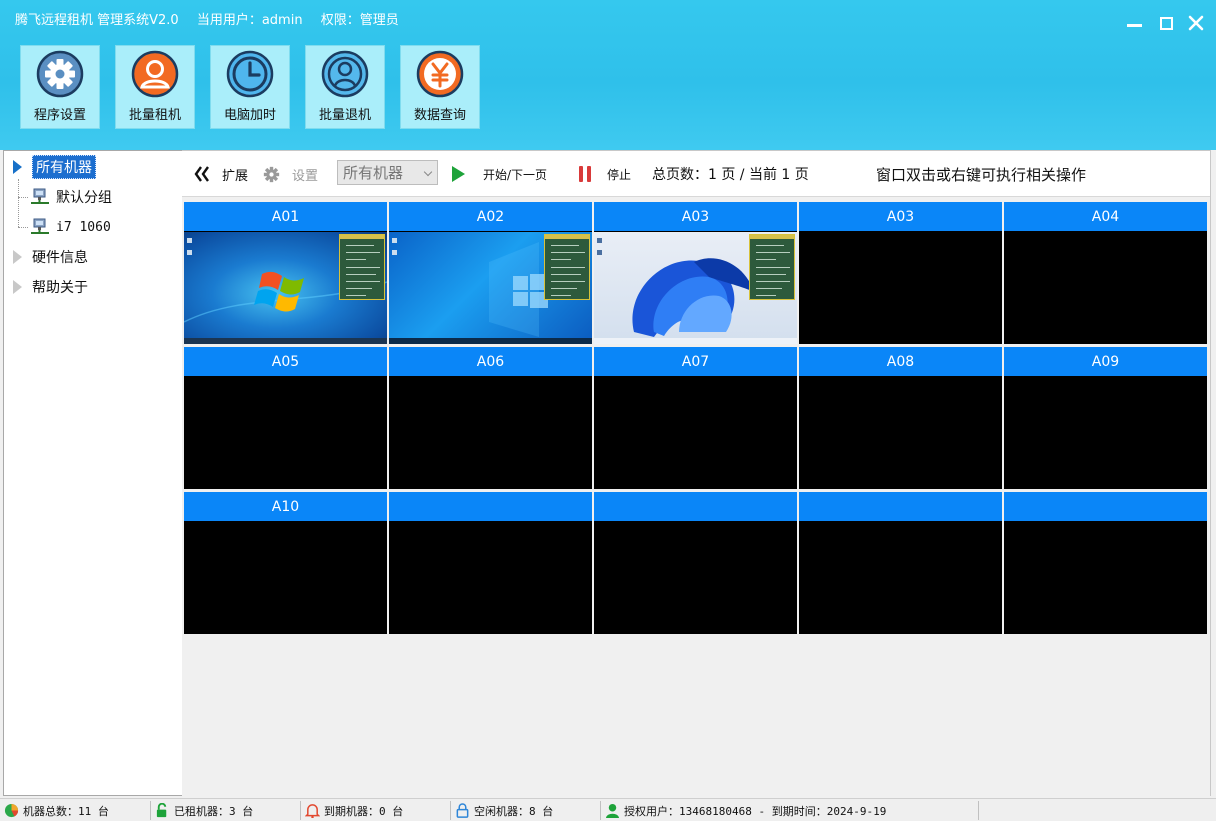 This screenshot has width=1216, height=821. What do you see at coordinates (18, 203) in the screenshot?
I see `tree-connector` at bounding box center [18, 203].